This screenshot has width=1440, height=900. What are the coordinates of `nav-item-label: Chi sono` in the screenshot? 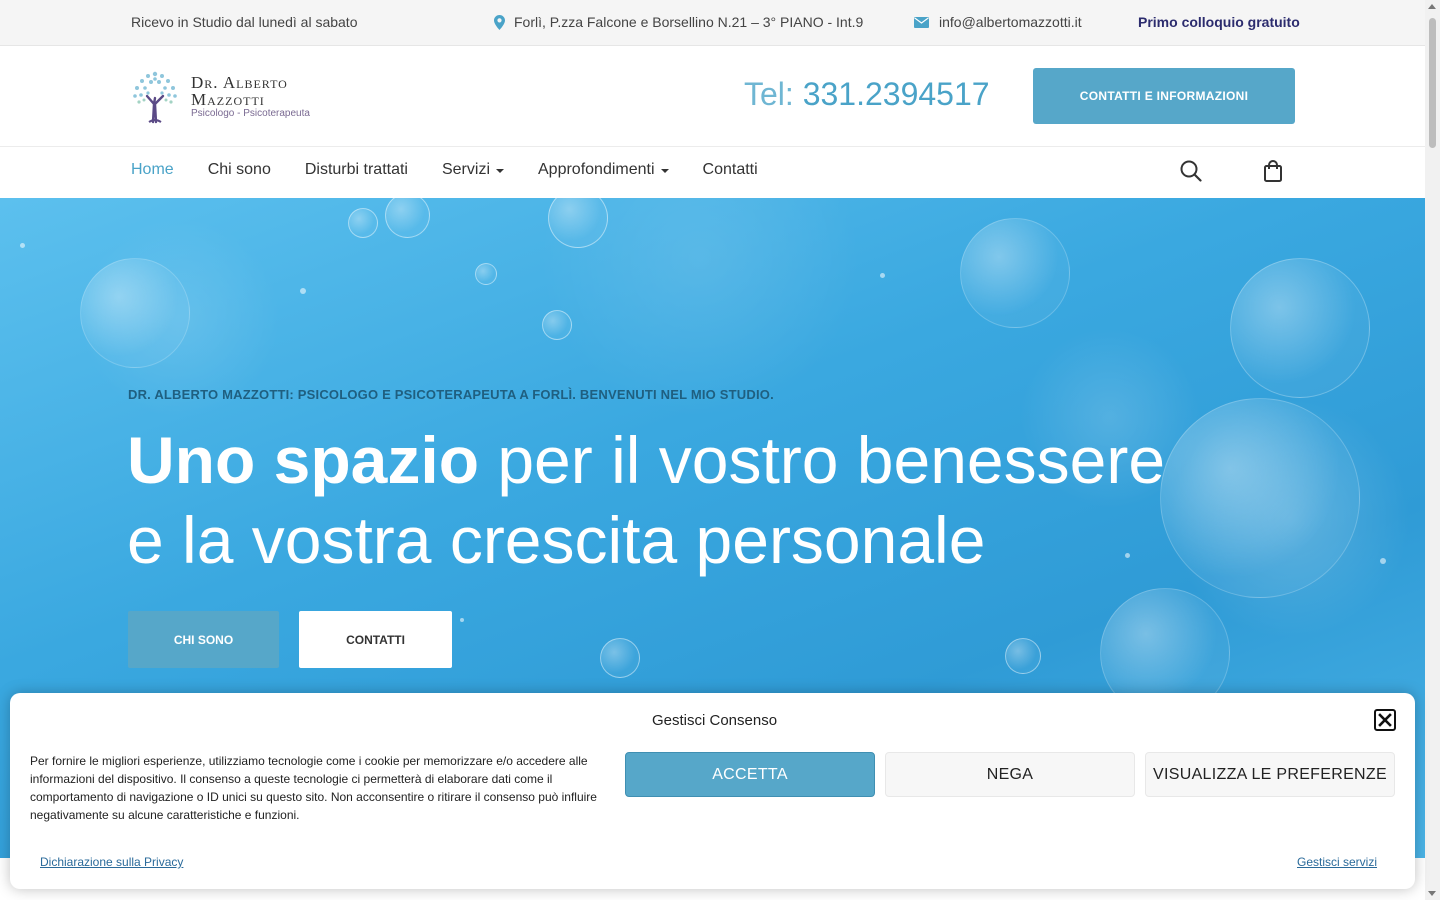 It's located at (239, 169).